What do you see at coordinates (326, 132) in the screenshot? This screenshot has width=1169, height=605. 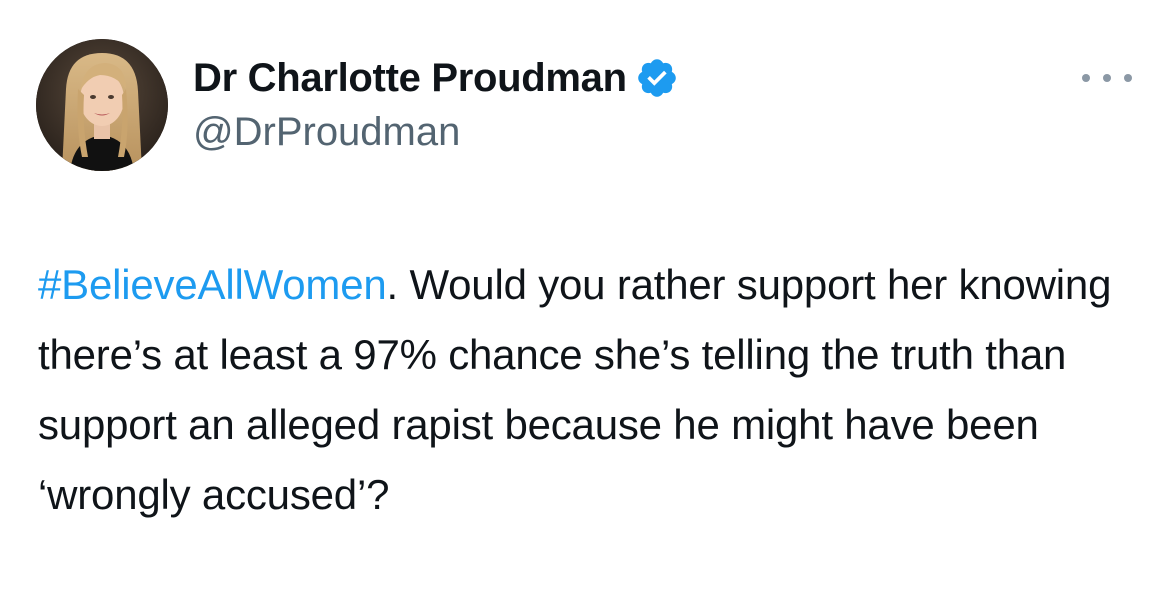 I see `author-handle: @DrProudman` at bounding box center [326, 132].